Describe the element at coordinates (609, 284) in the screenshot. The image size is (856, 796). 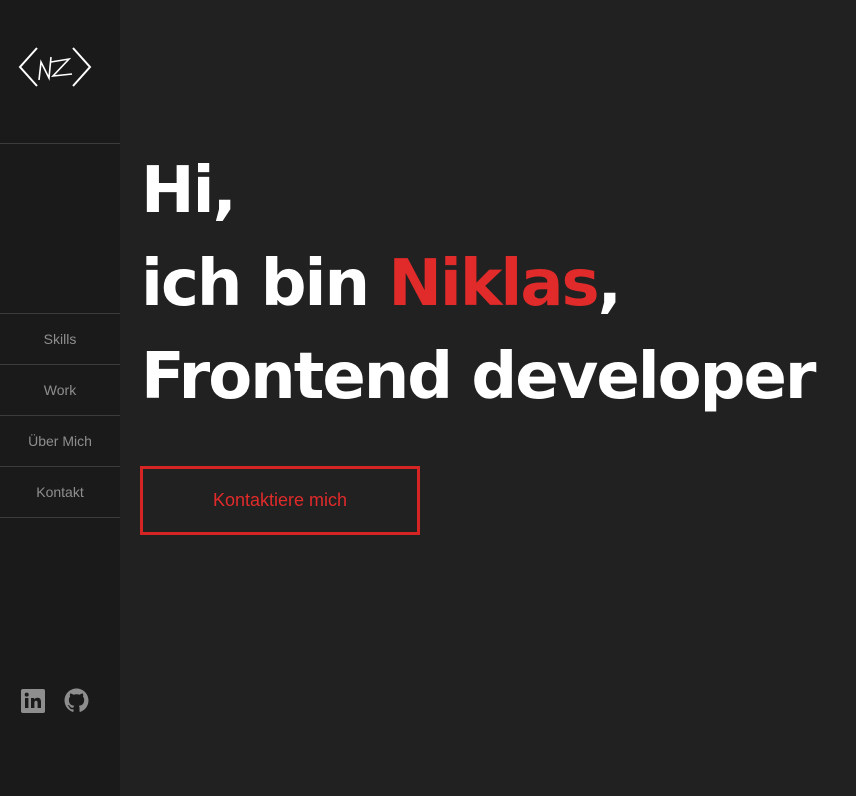
I see `intro-suffix: ,` at that location.